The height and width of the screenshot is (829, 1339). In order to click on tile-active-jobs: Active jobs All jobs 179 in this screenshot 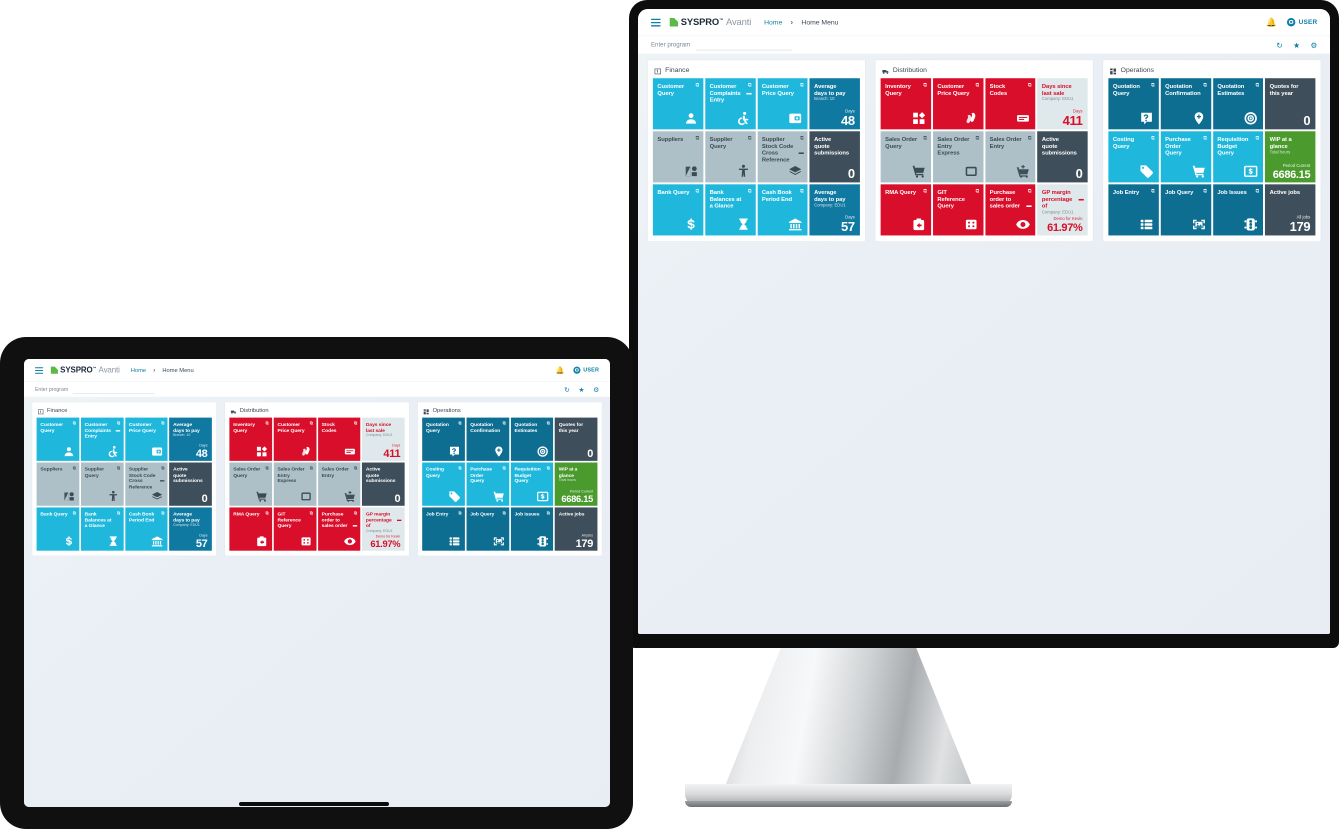, I will do `click(576, 529)`.